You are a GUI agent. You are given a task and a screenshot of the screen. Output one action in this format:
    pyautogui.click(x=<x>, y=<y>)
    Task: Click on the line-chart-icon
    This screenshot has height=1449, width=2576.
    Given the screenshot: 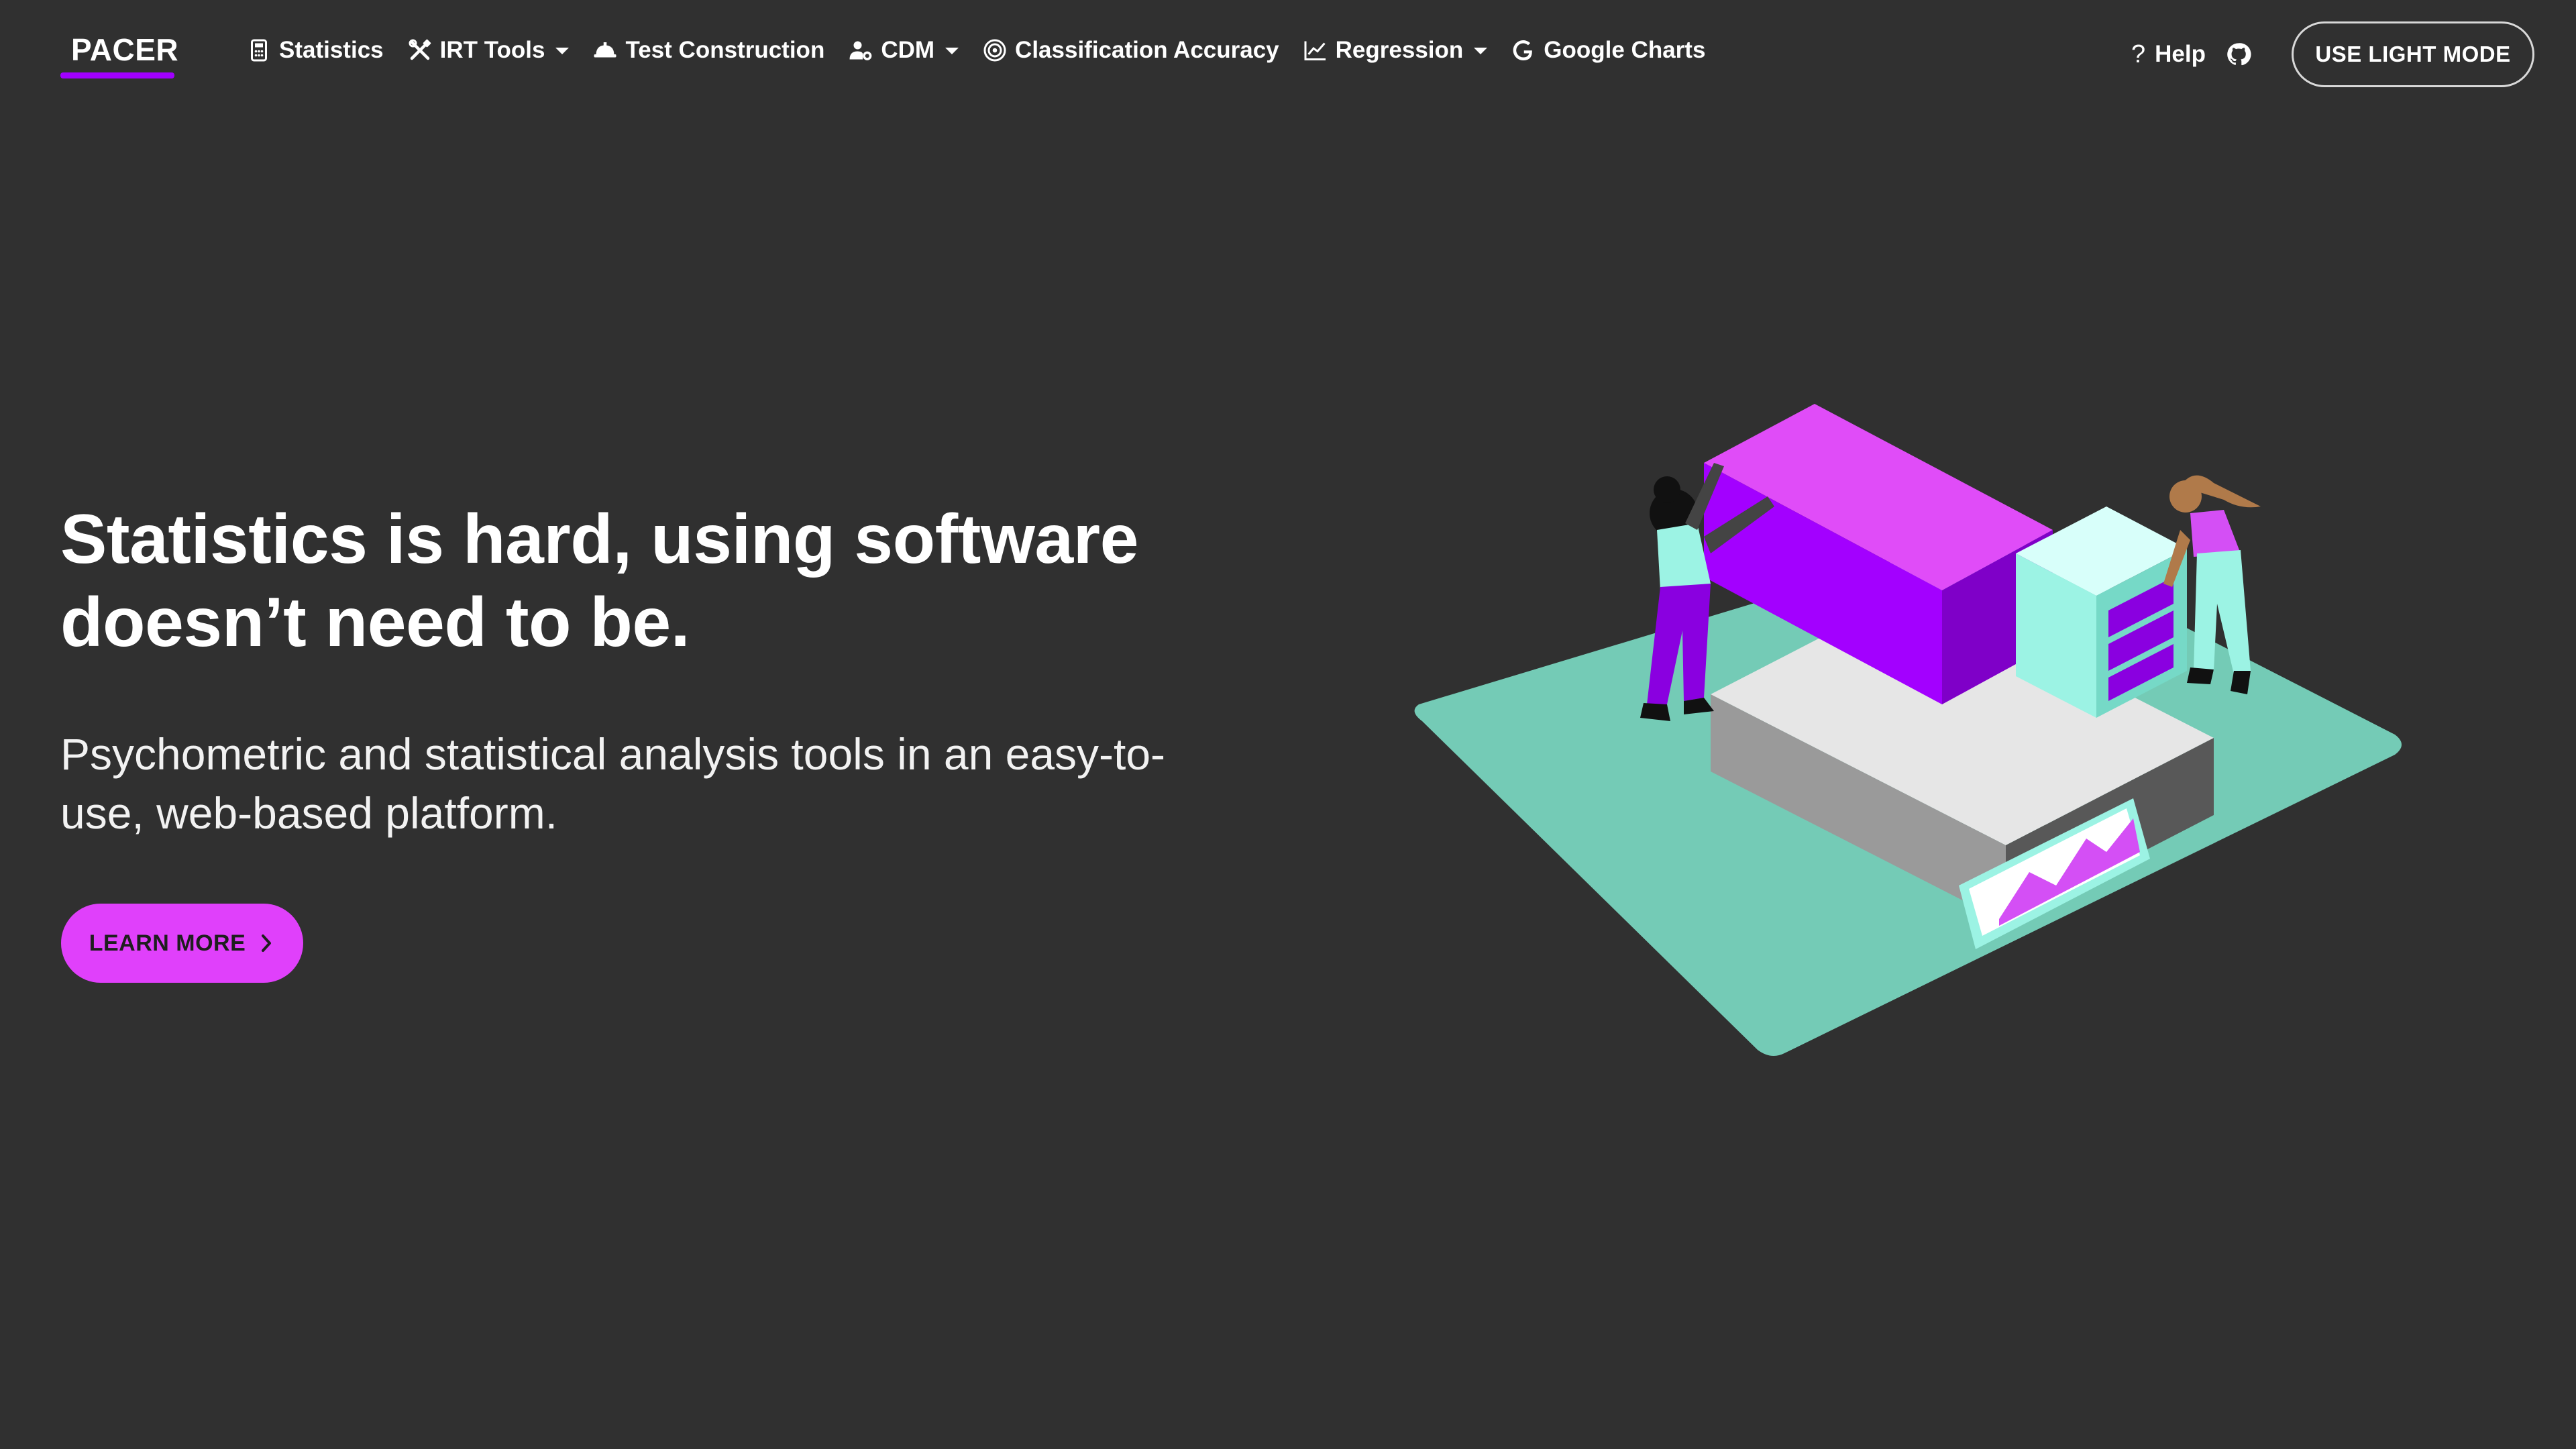 What is the action you would take?
    pyautogui.click(x=1315, y=50)
    